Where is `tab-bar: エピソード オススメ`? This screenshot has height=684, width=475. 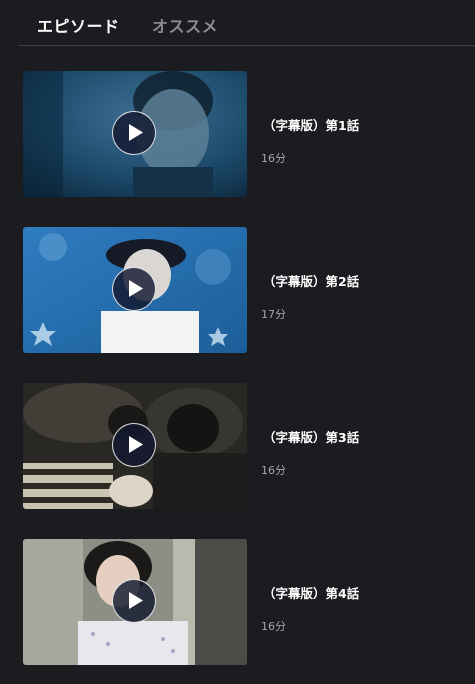 tab-bar: エピソード オススメ is located at coordinates (246, 23).